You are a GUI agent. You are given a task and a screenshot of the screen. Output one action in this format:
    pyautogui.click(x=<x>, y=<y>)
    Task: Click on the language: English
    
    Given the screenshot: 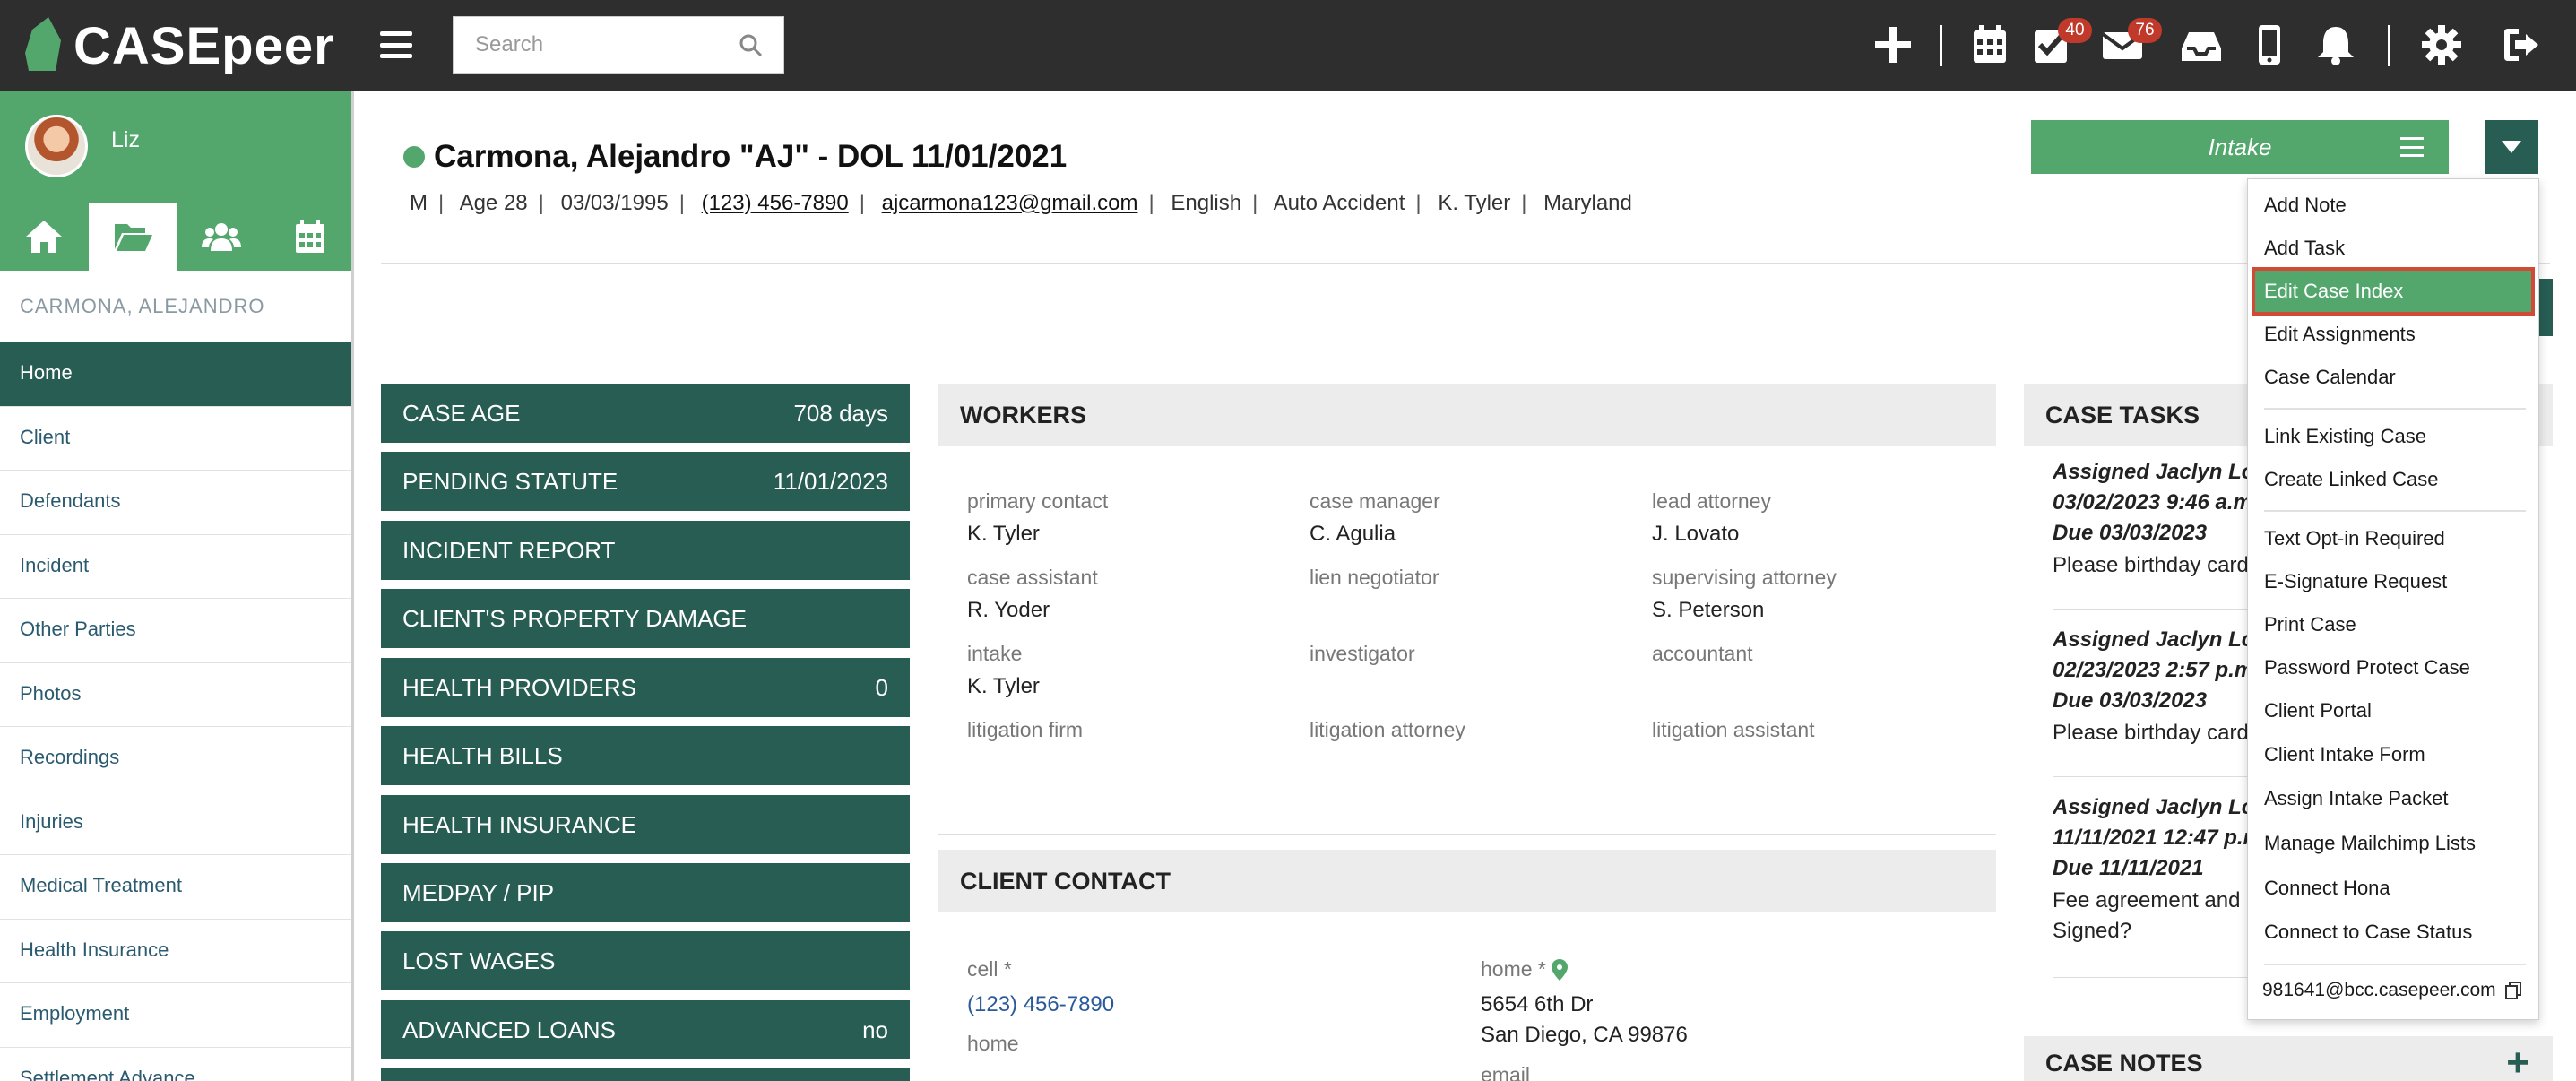 What is the action you would take?
    pyautogui.click(x=1206, y=203)
    